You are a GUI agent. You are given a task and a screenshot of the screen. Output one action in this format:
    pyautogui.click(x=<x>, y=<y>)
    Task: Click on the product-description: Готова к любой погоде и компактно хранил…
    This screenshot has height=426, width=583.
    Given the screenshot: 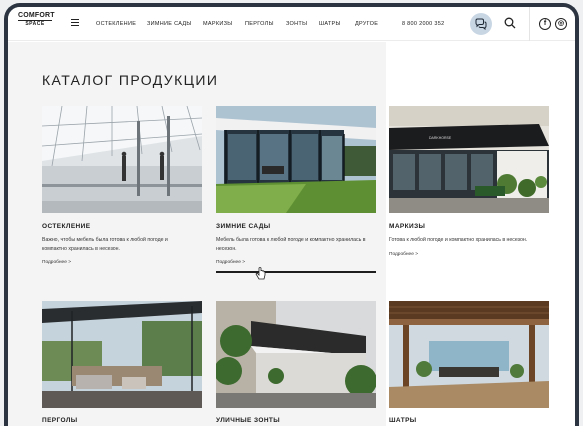 What is the action you would take?
    pyautogui.click(x=458, y=240)
    